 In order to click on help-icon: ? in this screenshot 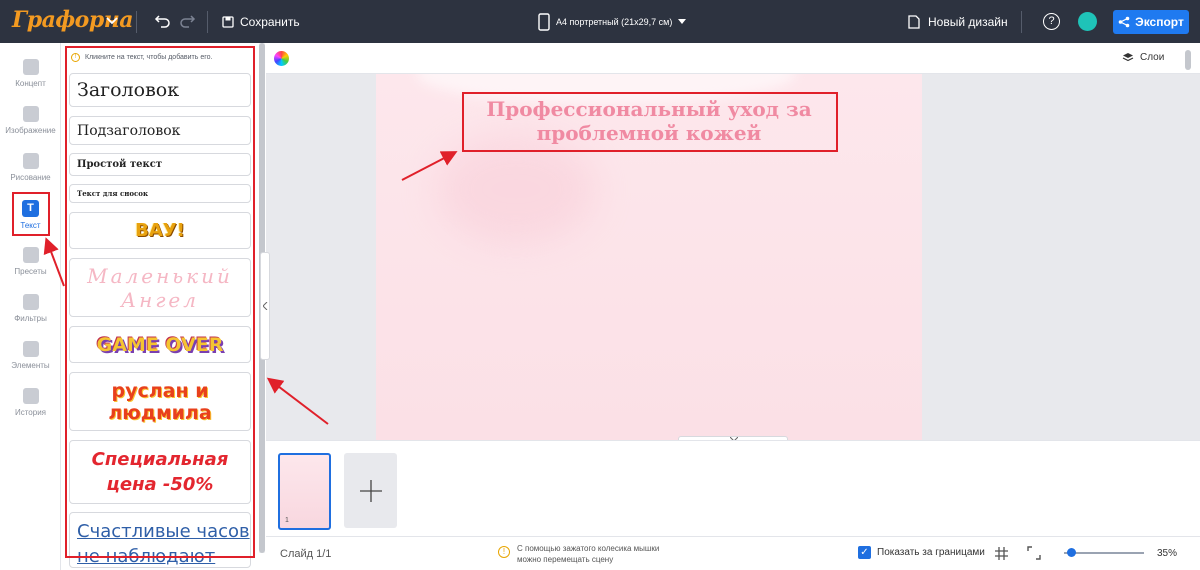, I will do `click(1051, 21)`.